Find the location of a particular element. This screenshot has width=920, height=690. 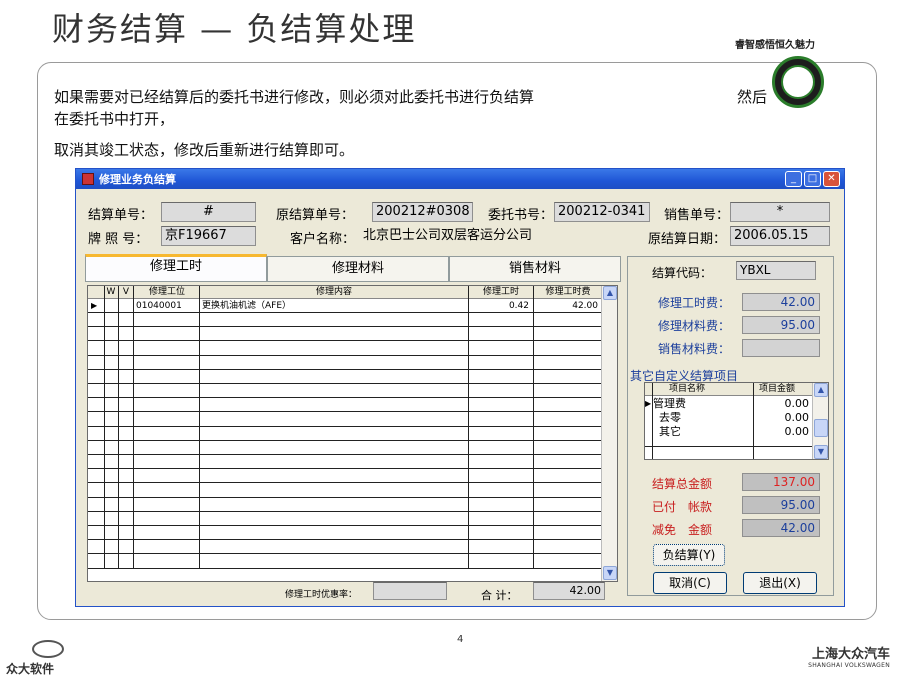

tab-labor-hours: 修理工时 is located at coordinates (176, 268).